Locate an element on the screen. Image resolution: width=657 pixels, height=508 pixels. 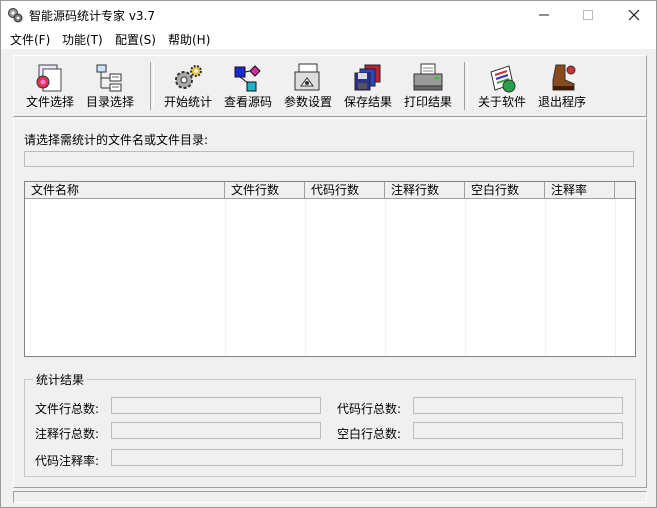
maximize-button is located at coordinates (588, 15).